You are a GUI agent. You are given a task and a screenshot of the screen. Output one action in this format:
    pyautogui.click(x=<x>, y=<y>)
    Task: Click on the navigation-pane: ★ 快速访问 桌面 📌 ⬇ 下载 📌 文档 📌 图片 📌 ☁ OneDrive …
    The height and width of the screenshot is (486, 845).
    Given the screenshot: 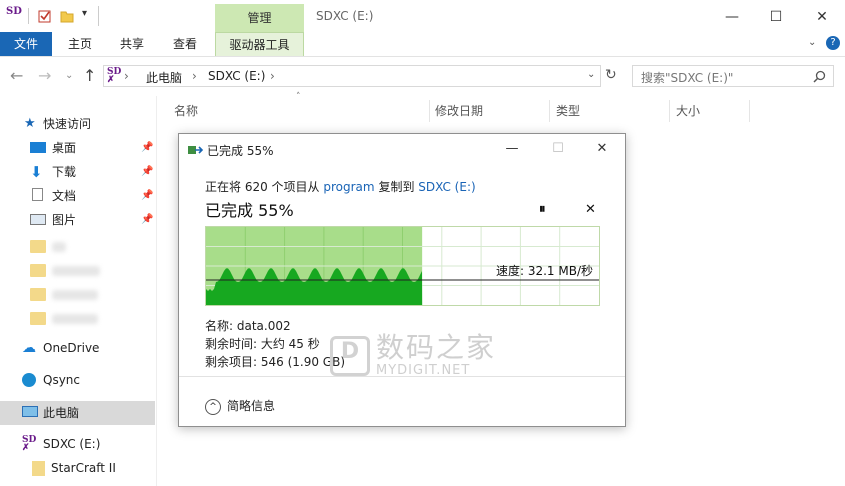 What is the action you would take?
    pyautogui.click(x=77, y=291)
    